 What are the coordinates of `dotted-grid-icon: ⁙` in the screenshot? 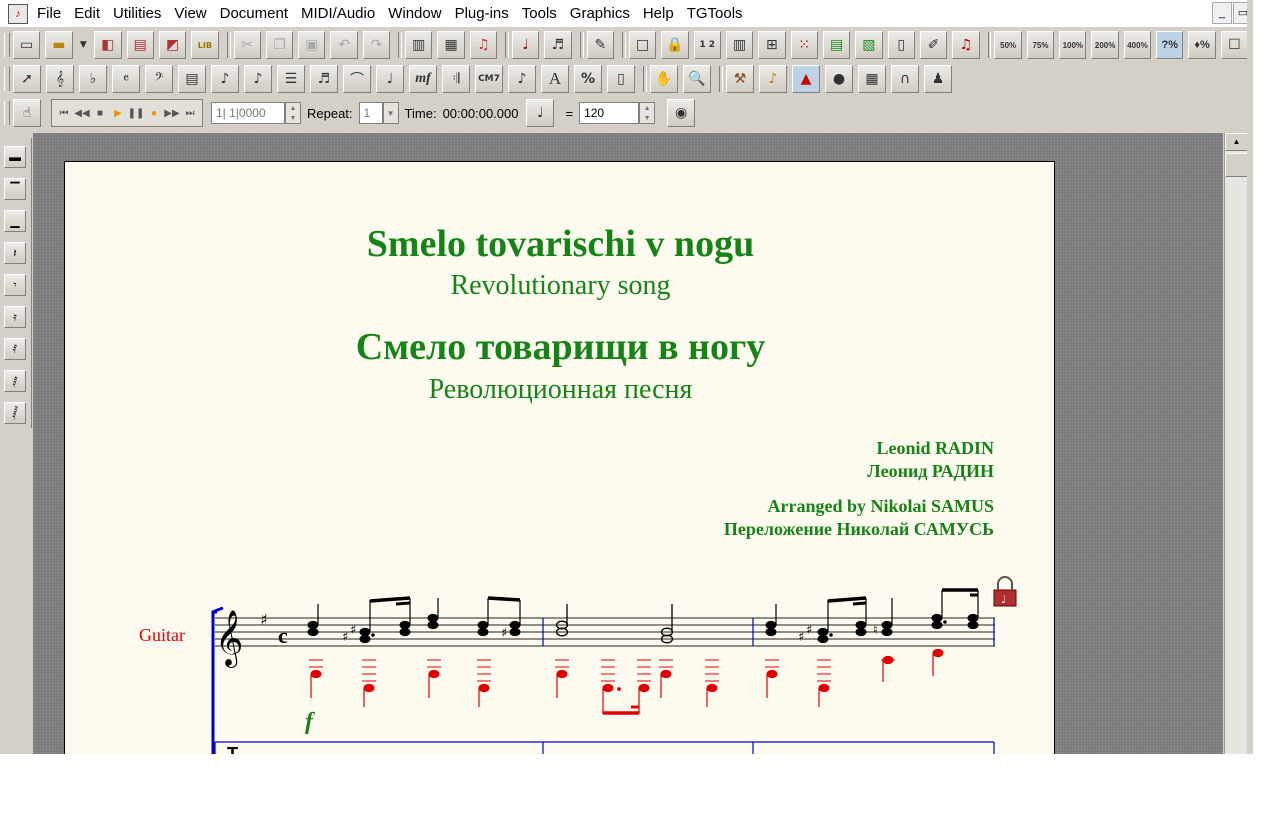 It's located at (804, 45).